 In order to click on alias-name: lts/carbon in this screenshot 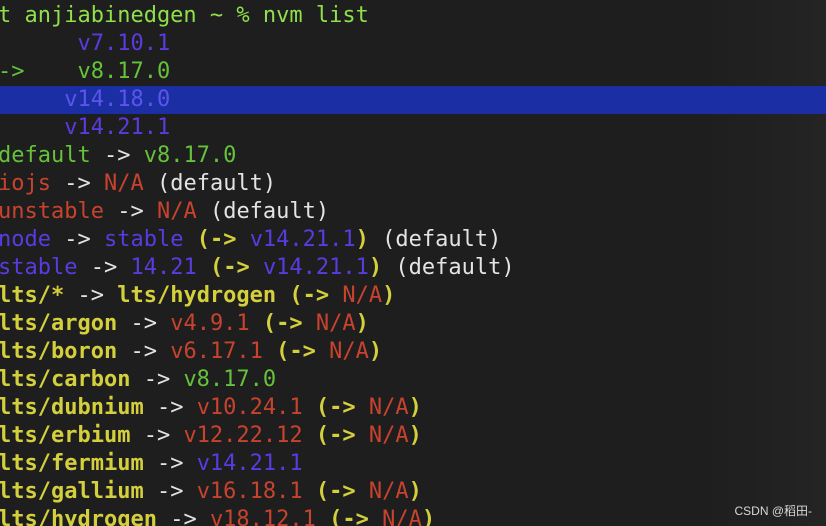, I will do `click(65, 379)`.